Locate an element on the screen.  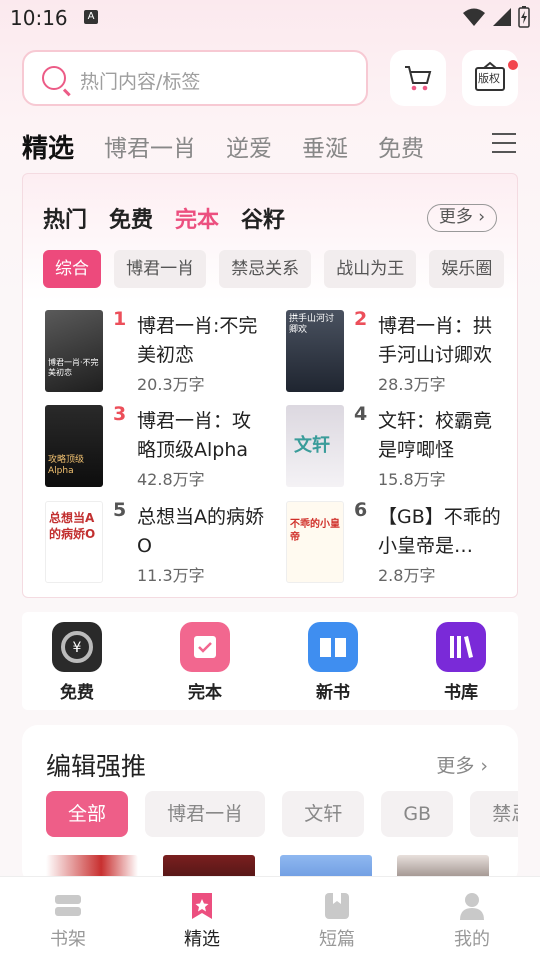
book-word-count: 42.8万字 is located at coordinates (171, 479).